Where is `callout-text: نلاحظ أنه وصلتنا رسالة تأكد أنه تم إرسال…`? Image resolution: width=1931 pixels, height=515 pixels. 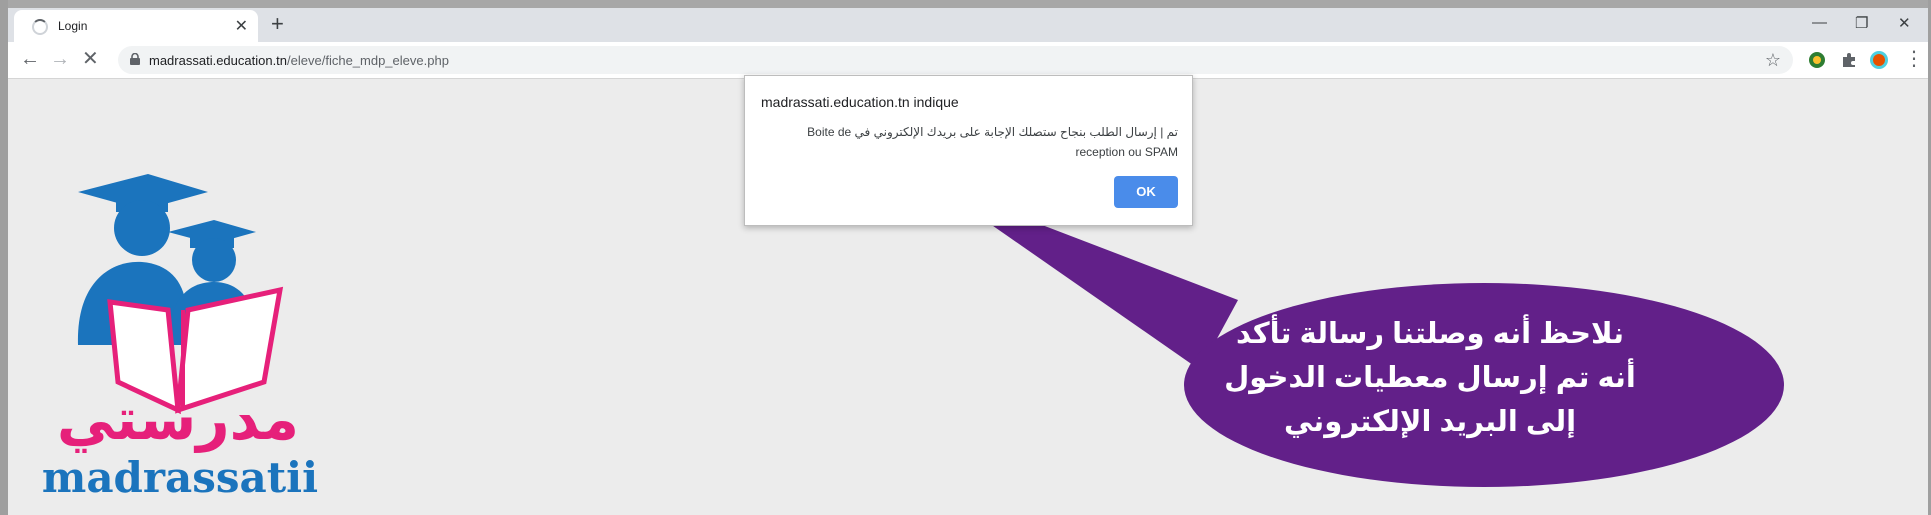
callout-text: نلاحظ أنه وصلتنا رسالة تأكد أنه تم إرسال… is located at coordinates (1430, 378).